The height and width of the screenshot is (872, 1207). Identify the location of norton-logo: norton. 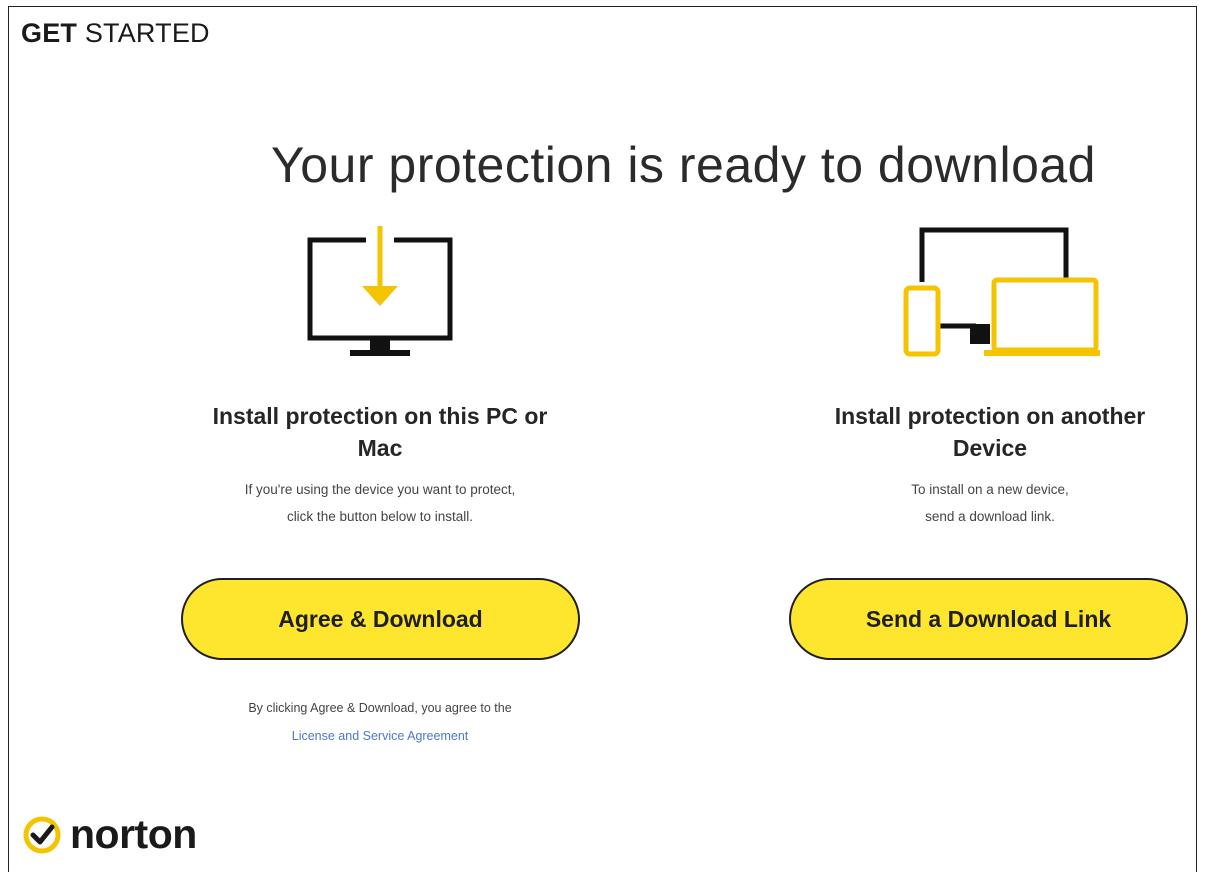
(109, 834).